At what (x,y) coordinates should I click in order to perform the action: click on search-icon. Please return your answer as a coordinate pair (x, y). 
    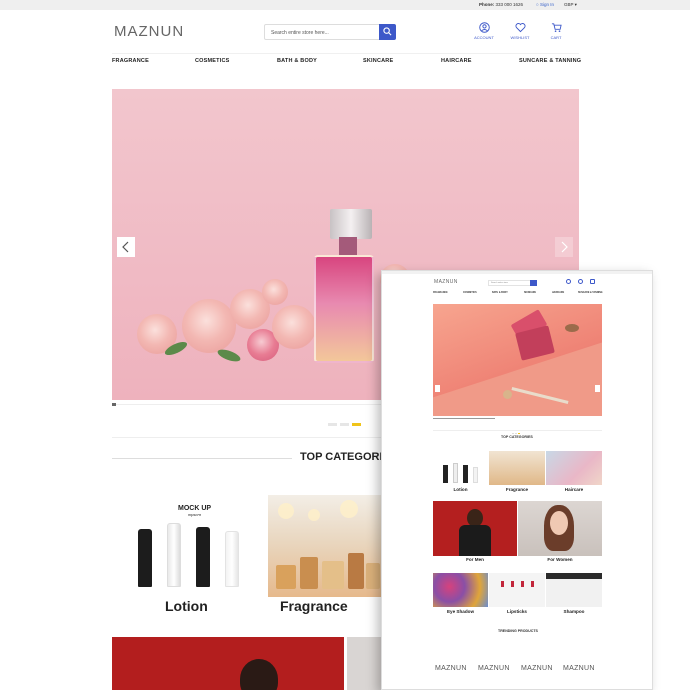
    Looking at the image, I should click on (387, 31).